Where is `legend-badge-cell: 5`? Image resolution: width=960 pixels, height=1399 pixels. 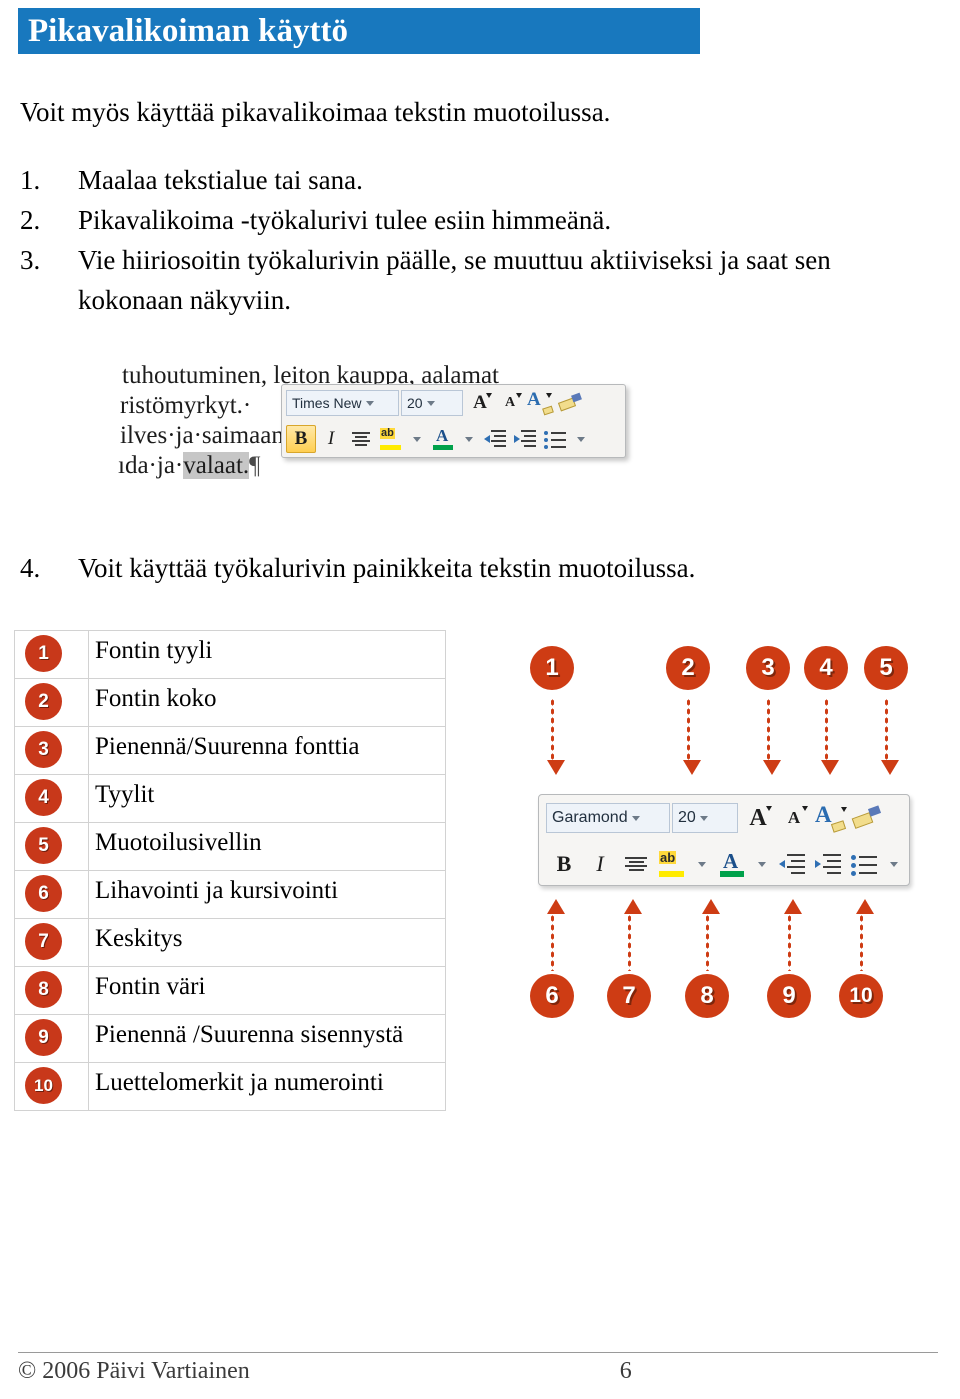
legend-badge-cell: 5 is located at coordinates (51, 846).